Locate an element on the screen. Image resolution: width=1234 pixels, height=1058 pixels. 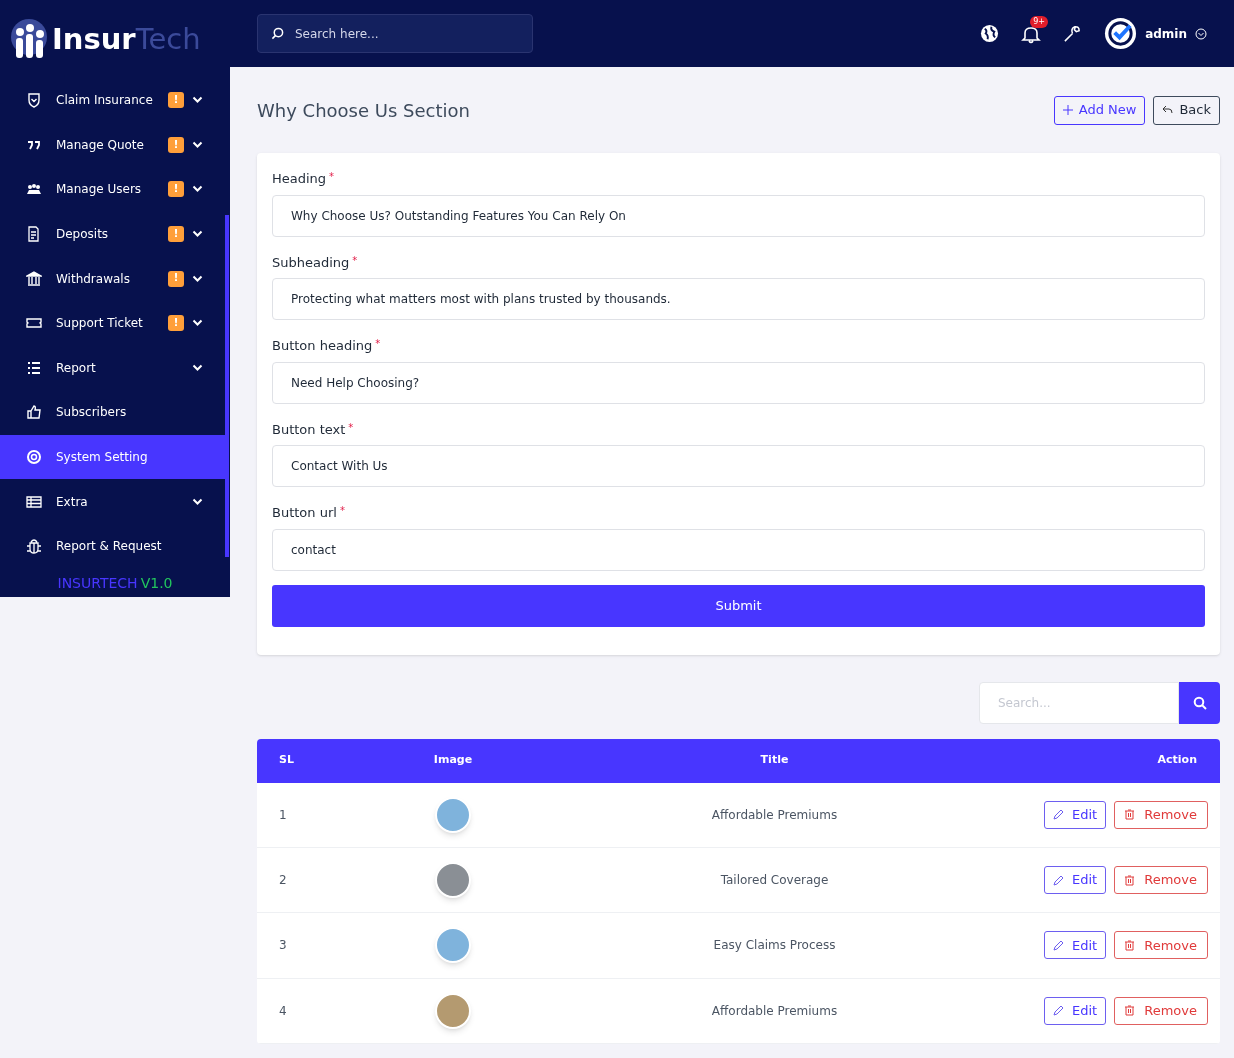
logo-icon is located at coordinates (29, 39).